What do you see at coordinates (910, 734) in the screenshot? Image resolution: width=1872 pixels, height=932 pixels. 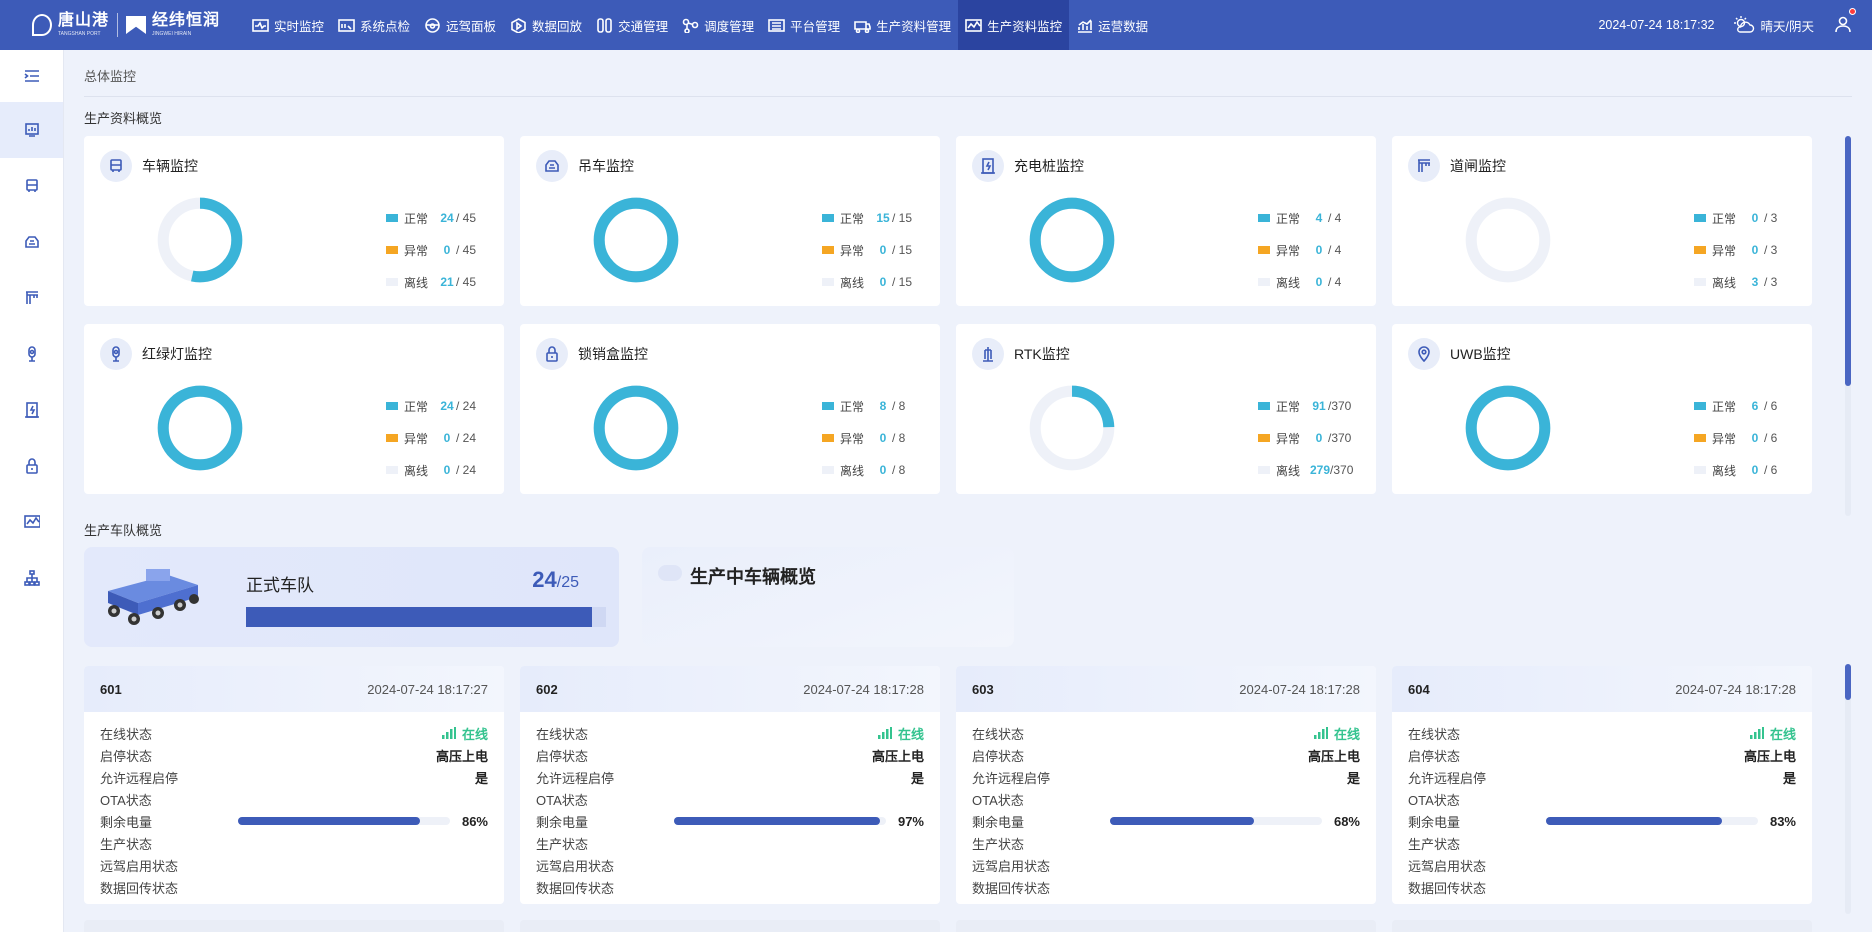 I see `online-status-text: 在线` at bounding box center [910, 734].